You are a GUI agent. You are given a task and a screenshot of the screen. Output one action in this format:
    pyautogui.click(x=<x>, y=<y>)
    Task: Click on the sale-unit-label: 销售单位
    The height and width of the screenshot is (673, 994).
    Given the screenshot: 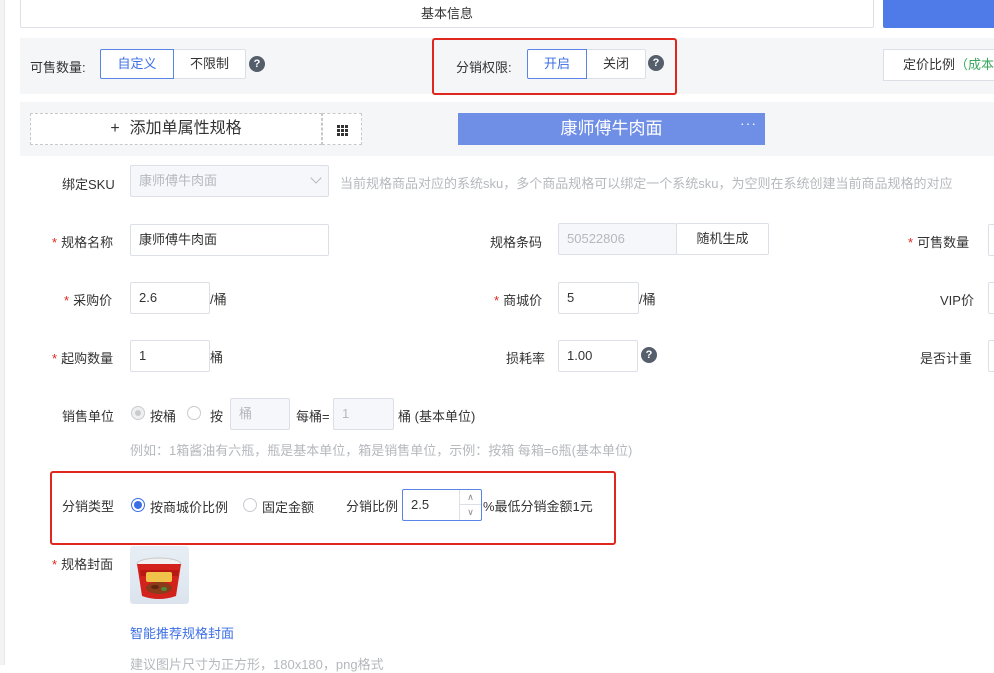 What is the action you would take?
    pyautogui.click(x=88, y=416)
    